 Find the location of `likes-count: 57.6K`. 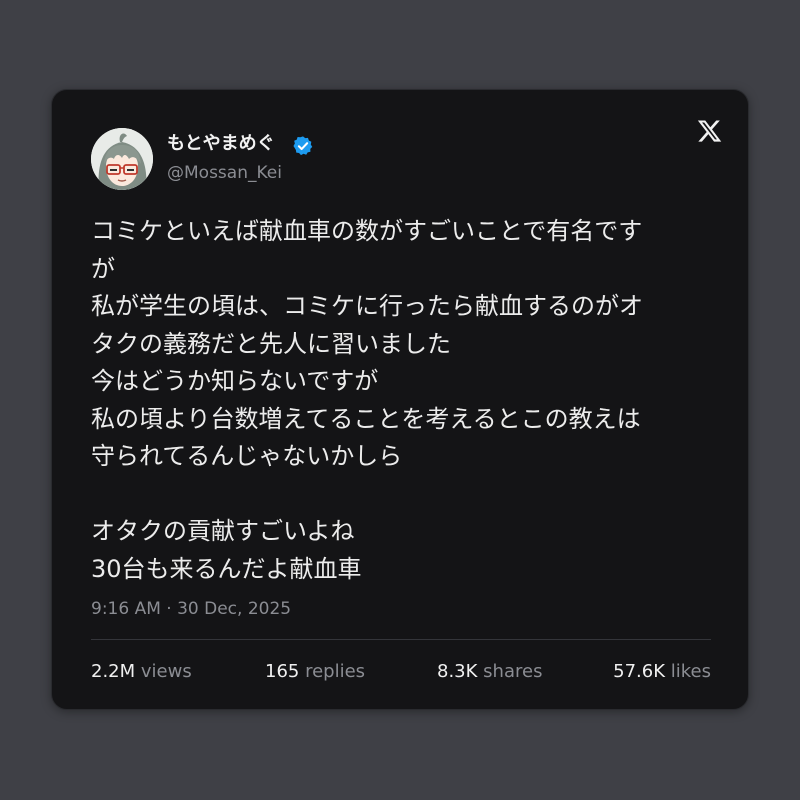

likes-count: 57.6K is located at coordinates (639, 671).